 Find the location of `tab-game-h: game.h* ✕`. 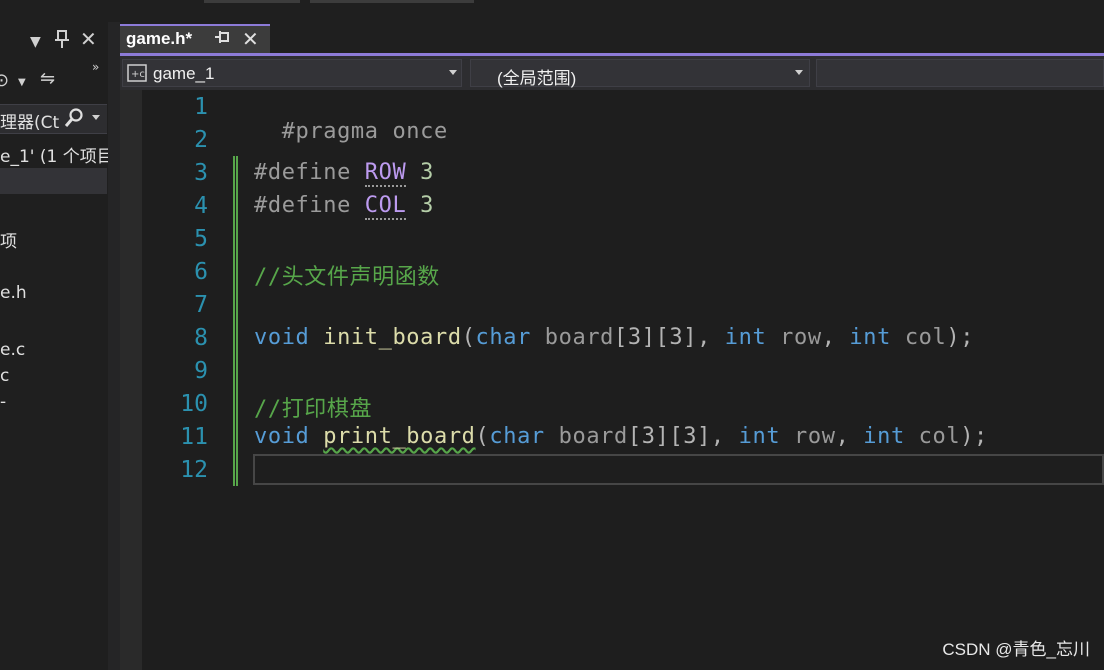

tab-game-h: game.h* ✕ is located at coordinates (195, 39).